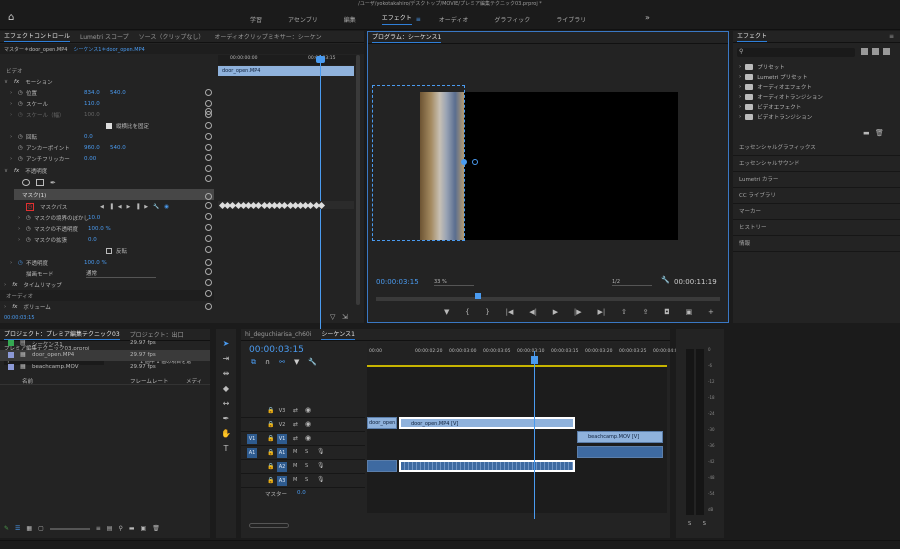 The height and width of the screenshot is (549, 900). I want to click on volume-row: › fx ボリューム, so click(107, 306).